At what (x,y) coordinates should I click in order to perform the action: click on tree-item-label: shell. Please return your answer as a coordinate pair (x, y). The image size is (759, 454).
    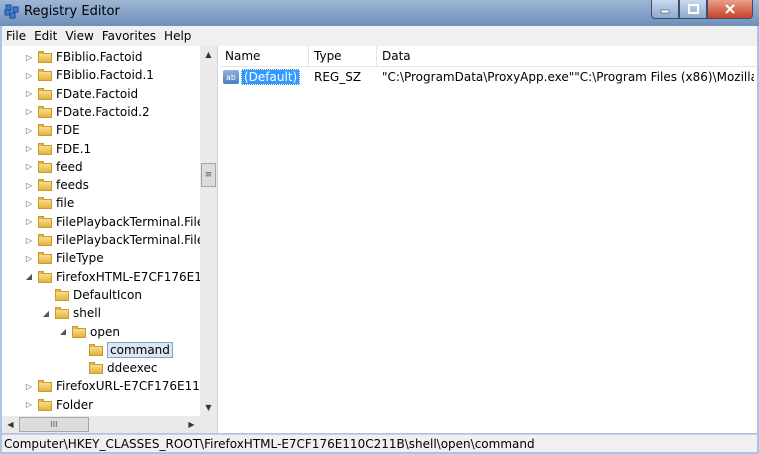
    Looking at the image, I should click on (87, 313).